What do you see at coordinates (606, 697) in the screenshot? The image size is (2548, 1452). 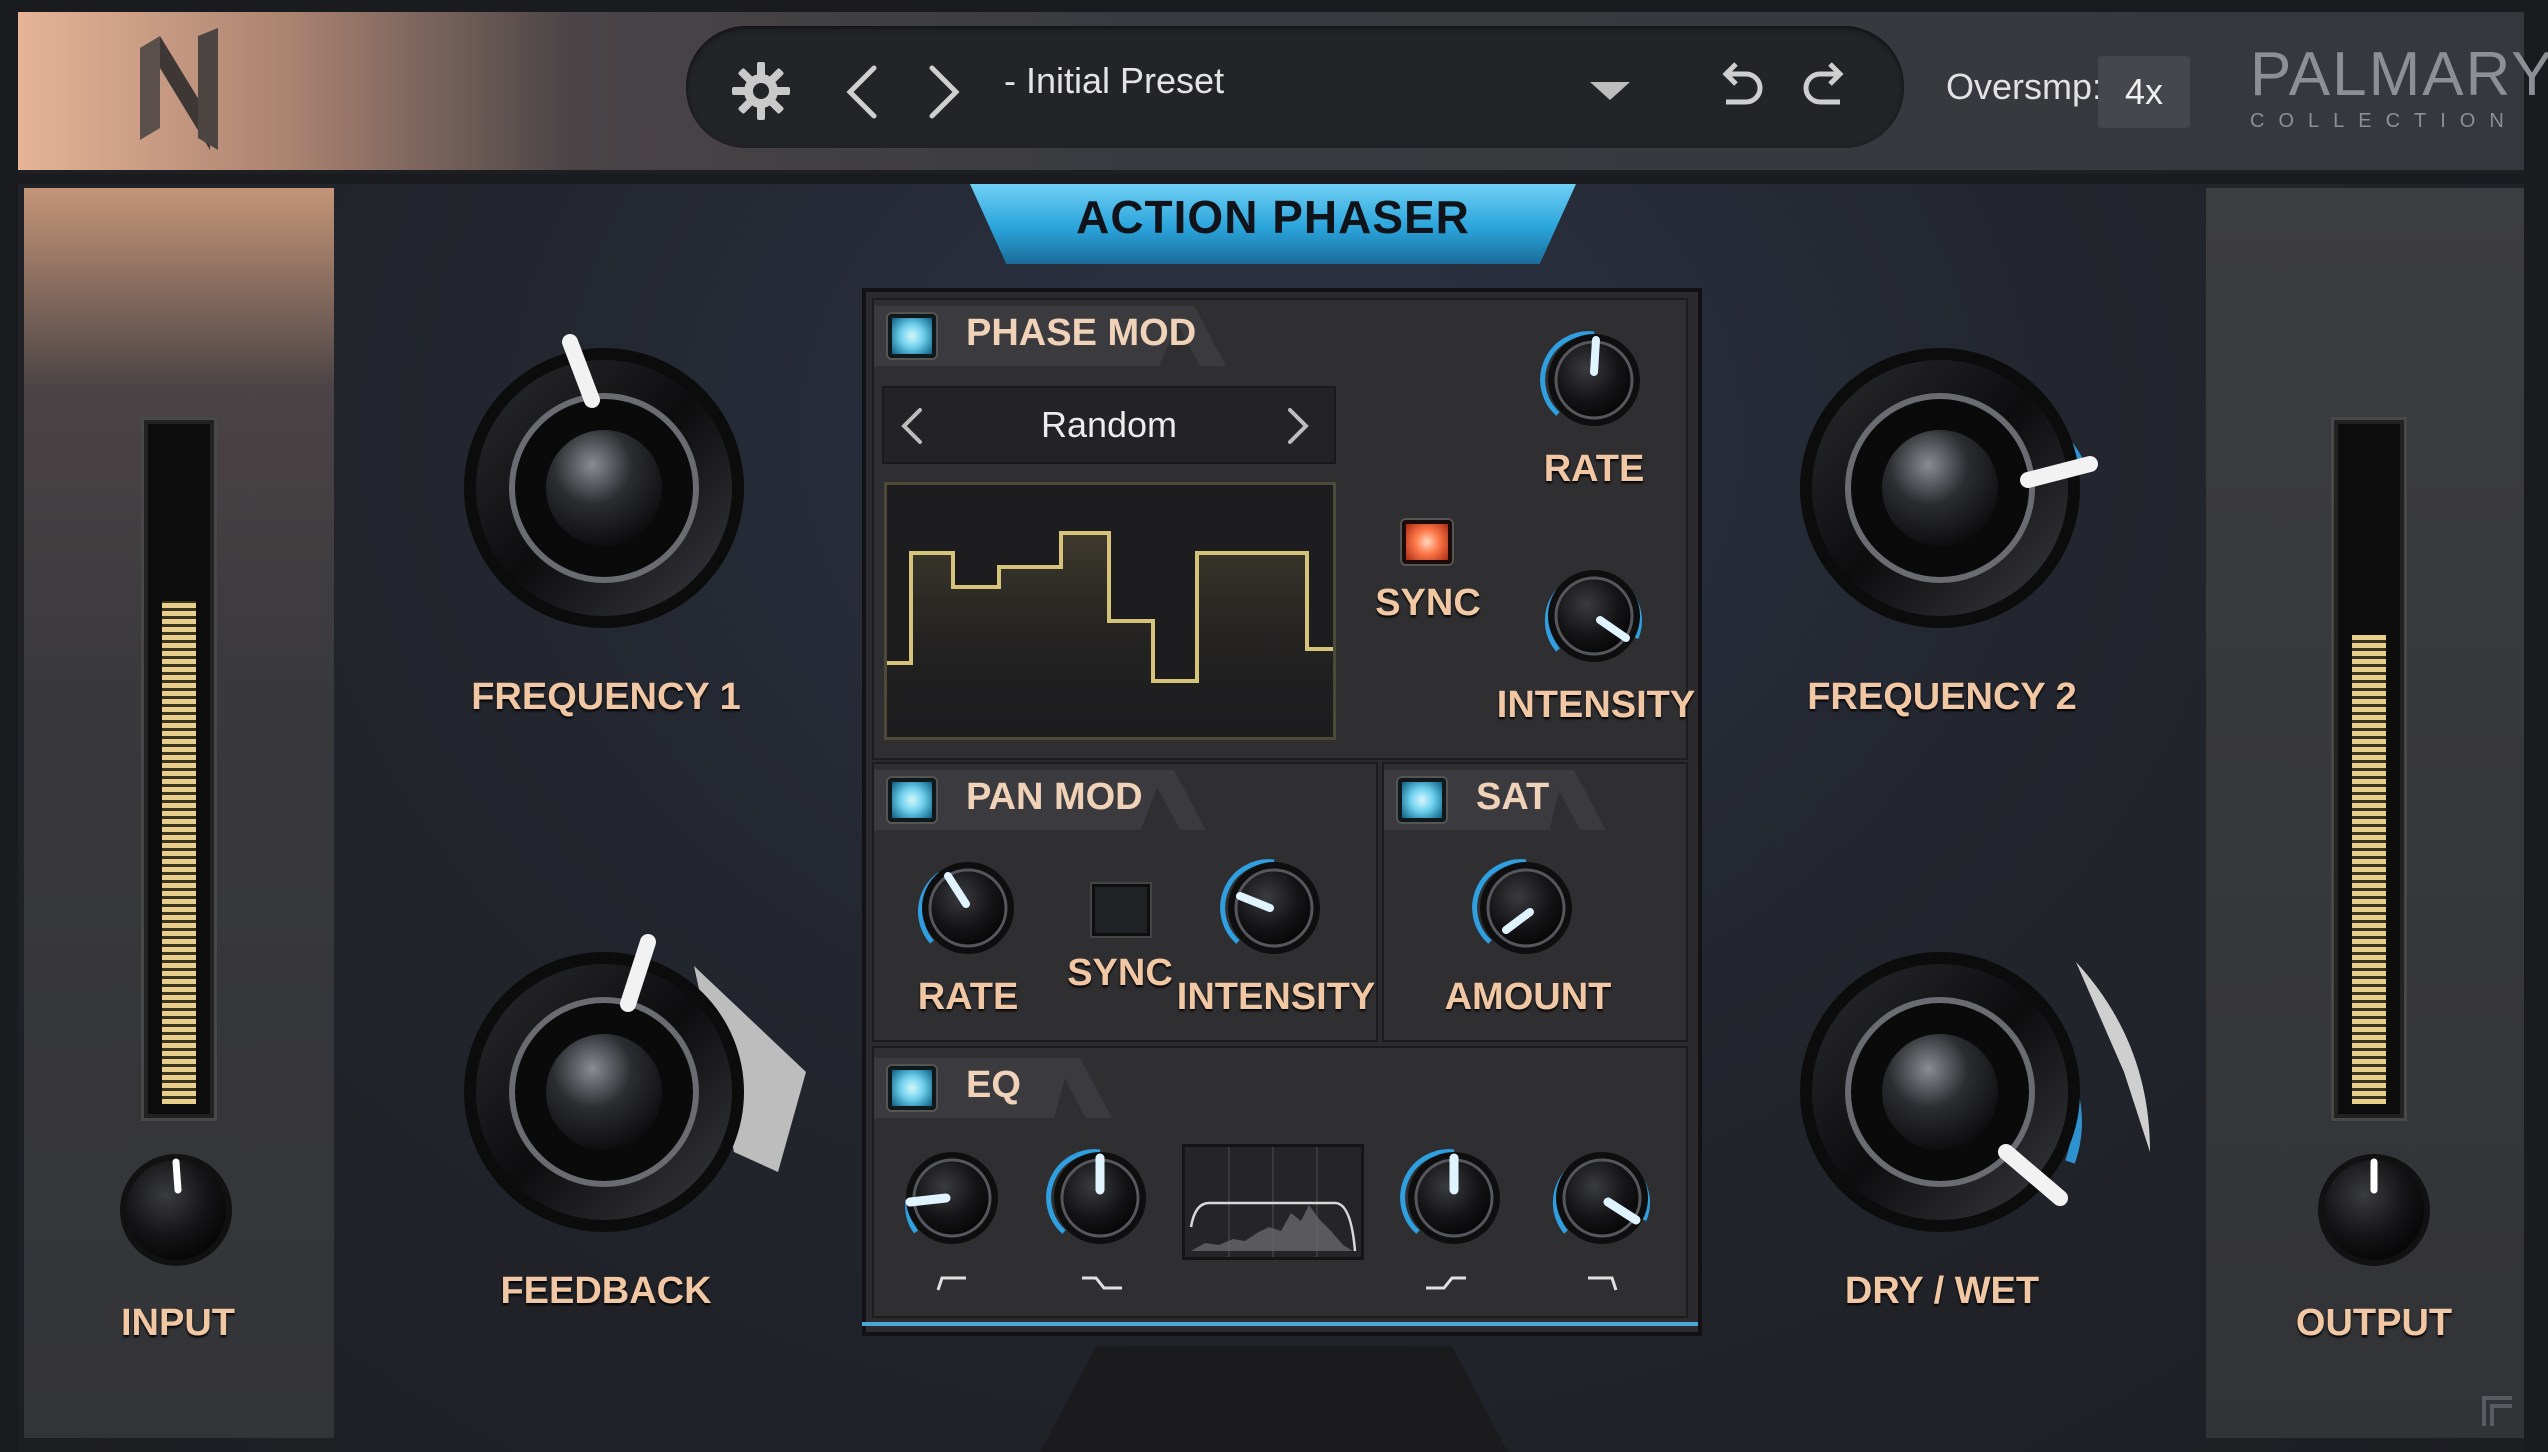 I see `frequency1-label: FREQUENCY 1` at bounding box center [606, 697].